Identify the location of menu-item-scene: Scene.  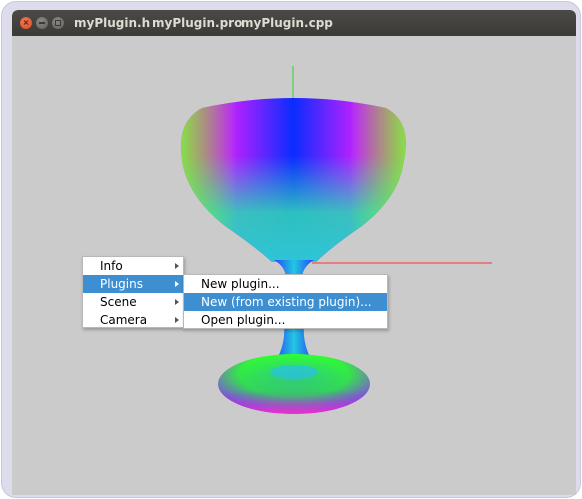
(133, 302).